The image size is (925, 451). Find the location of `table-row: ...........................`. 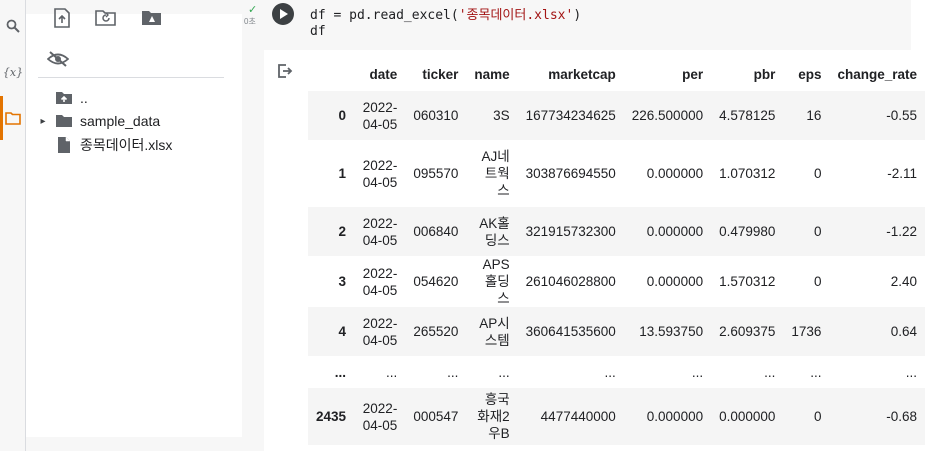

table-row: ........................... is located at coordinates (616, 372).